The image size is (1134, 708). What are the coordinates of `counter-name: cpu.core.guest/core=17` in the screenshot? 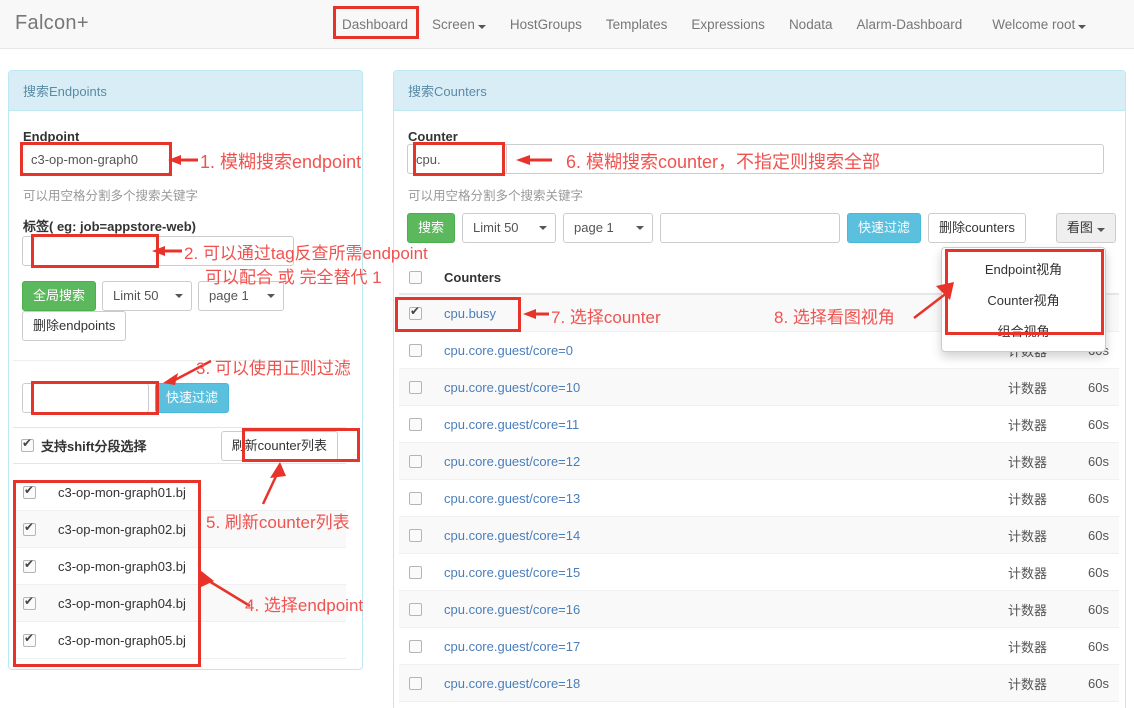 It's located at (710, 646).